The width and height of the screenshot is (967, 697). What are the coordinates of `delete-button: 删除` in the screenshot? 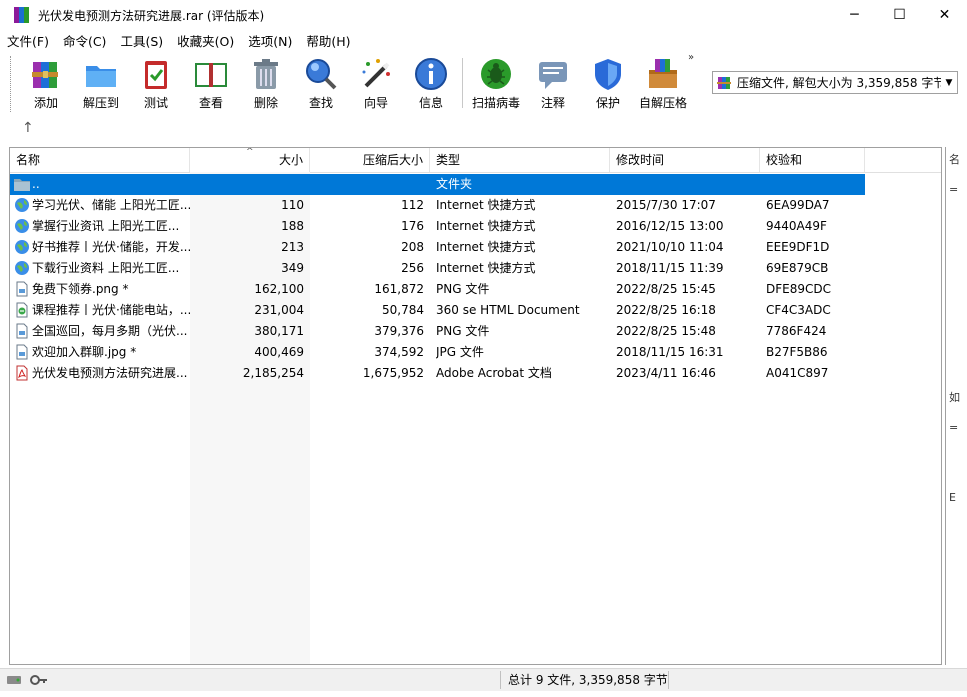 It's located at (266, 84).